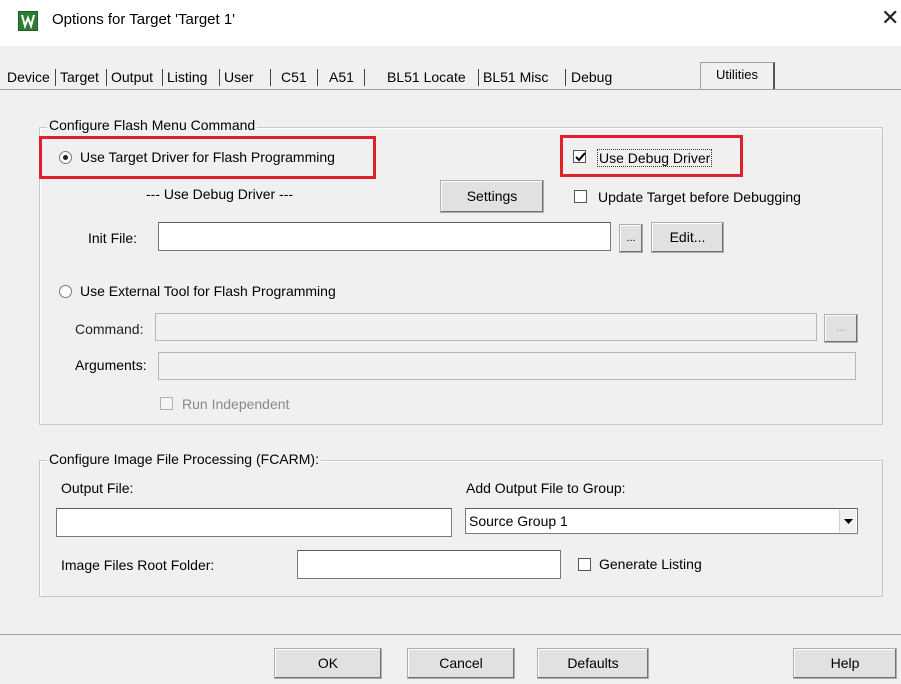 The width and height of the screenshot is (901, 684). I want to click on output-file-label: Output File:, so click(97, 488).